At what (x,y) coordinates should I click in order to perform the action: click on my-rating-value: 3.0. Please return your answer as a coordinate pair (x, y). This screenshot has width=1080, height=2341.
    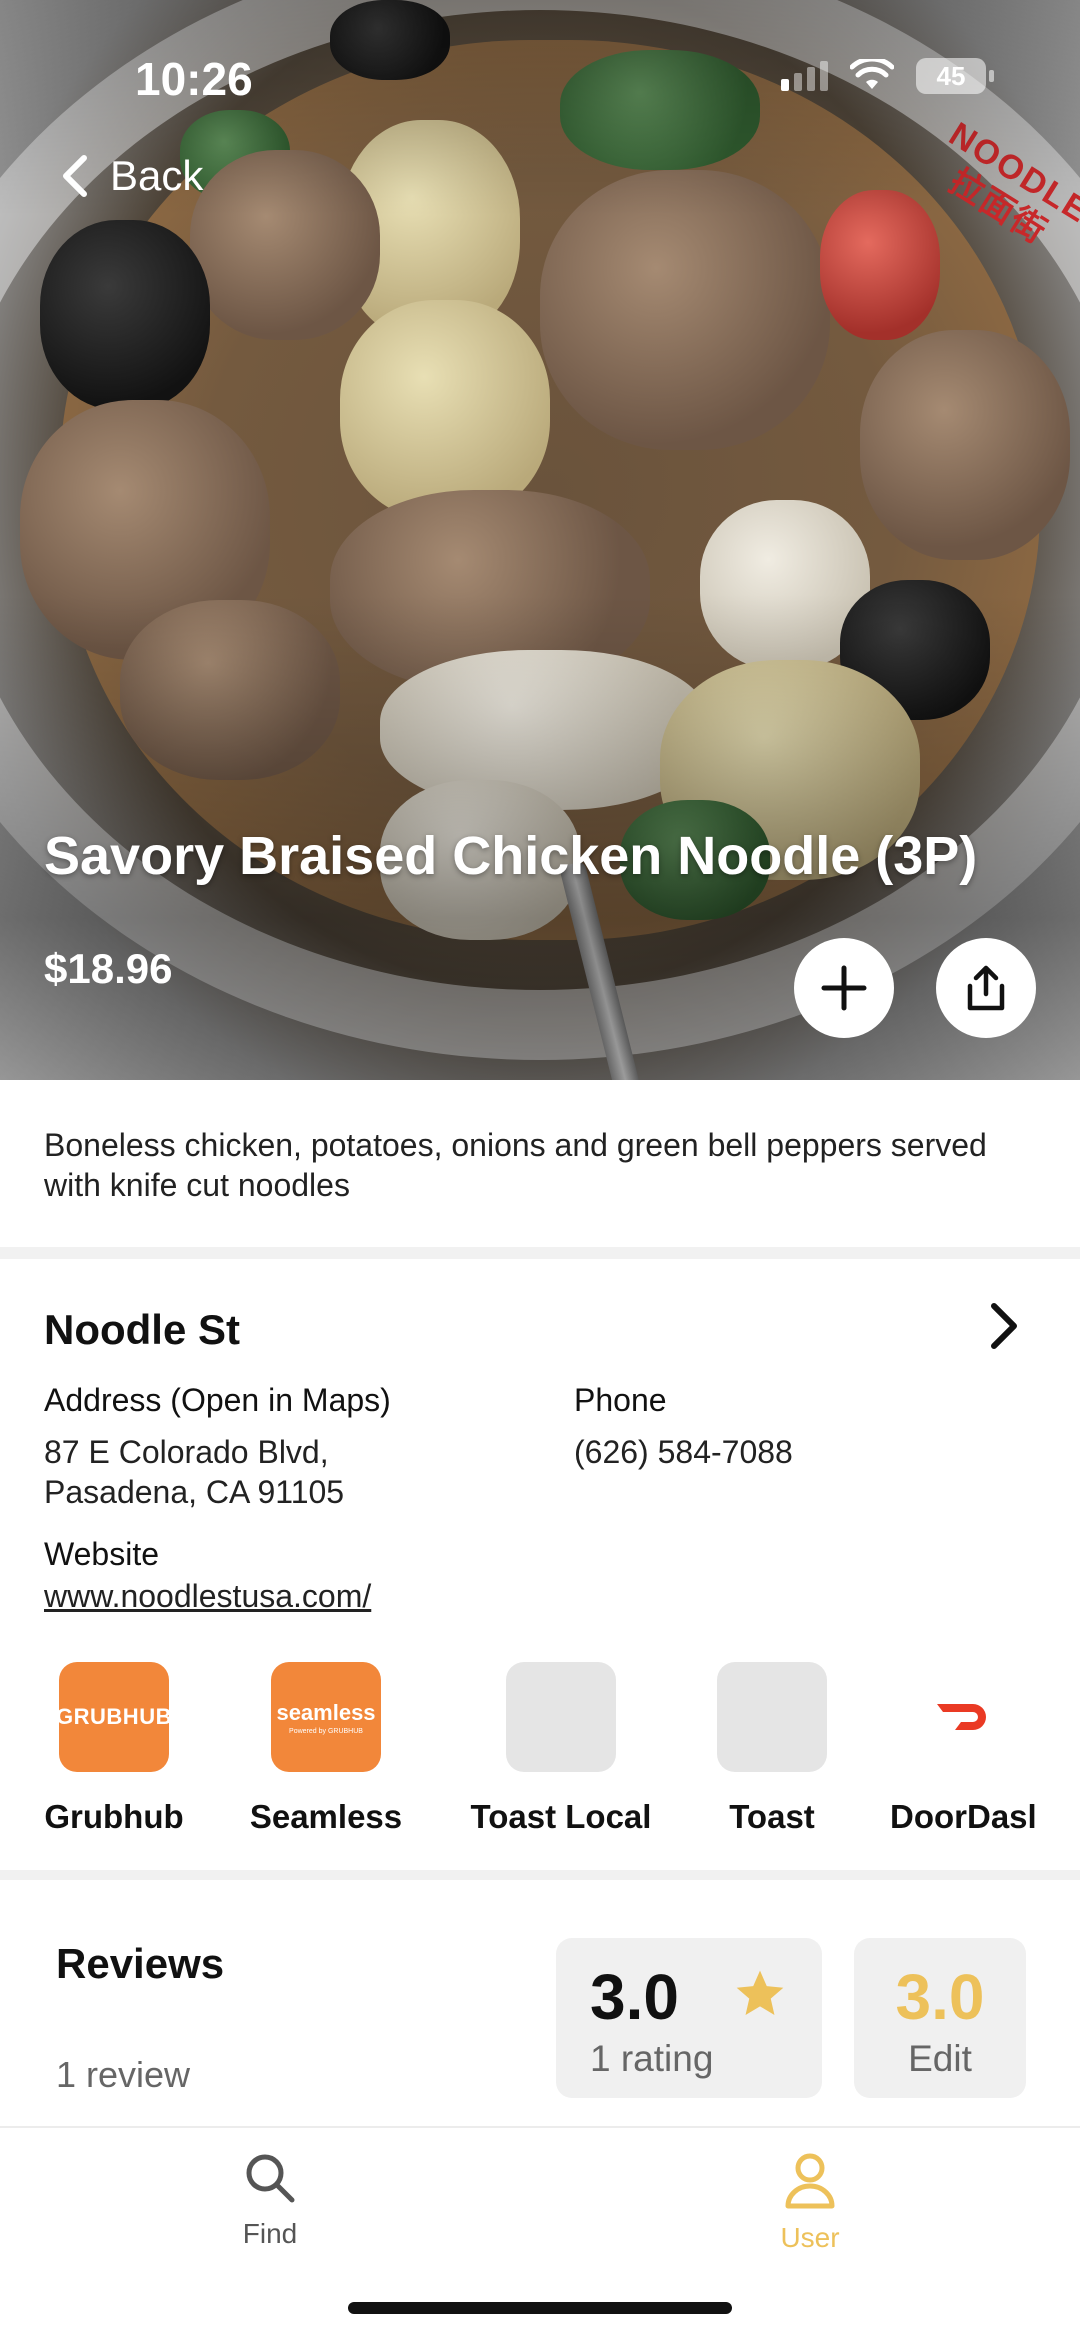
    Looking at the image, I should click on (940, 1997).